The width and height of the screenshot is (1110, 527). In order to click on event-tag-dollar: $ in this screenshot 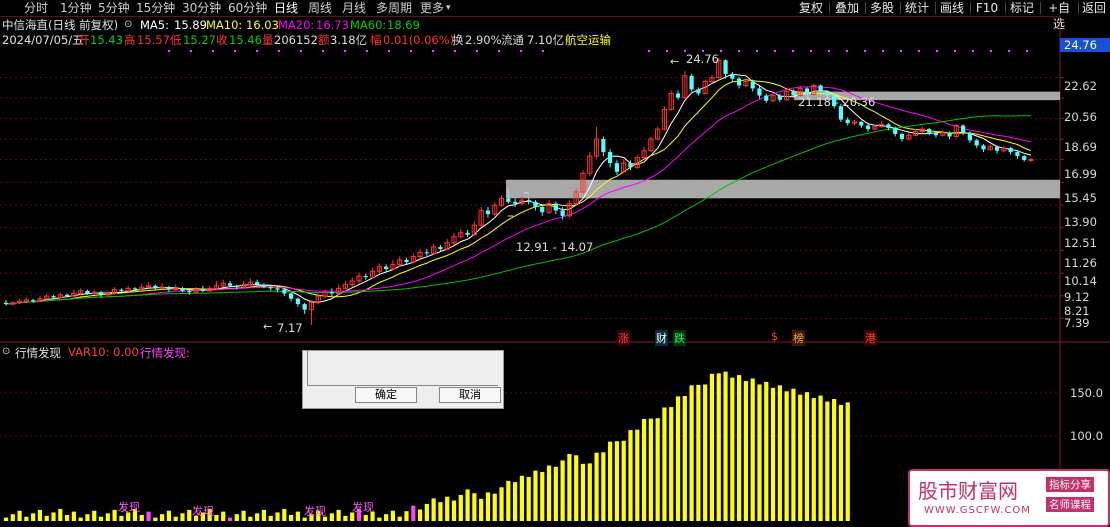, I will do `click(774, 336)`.